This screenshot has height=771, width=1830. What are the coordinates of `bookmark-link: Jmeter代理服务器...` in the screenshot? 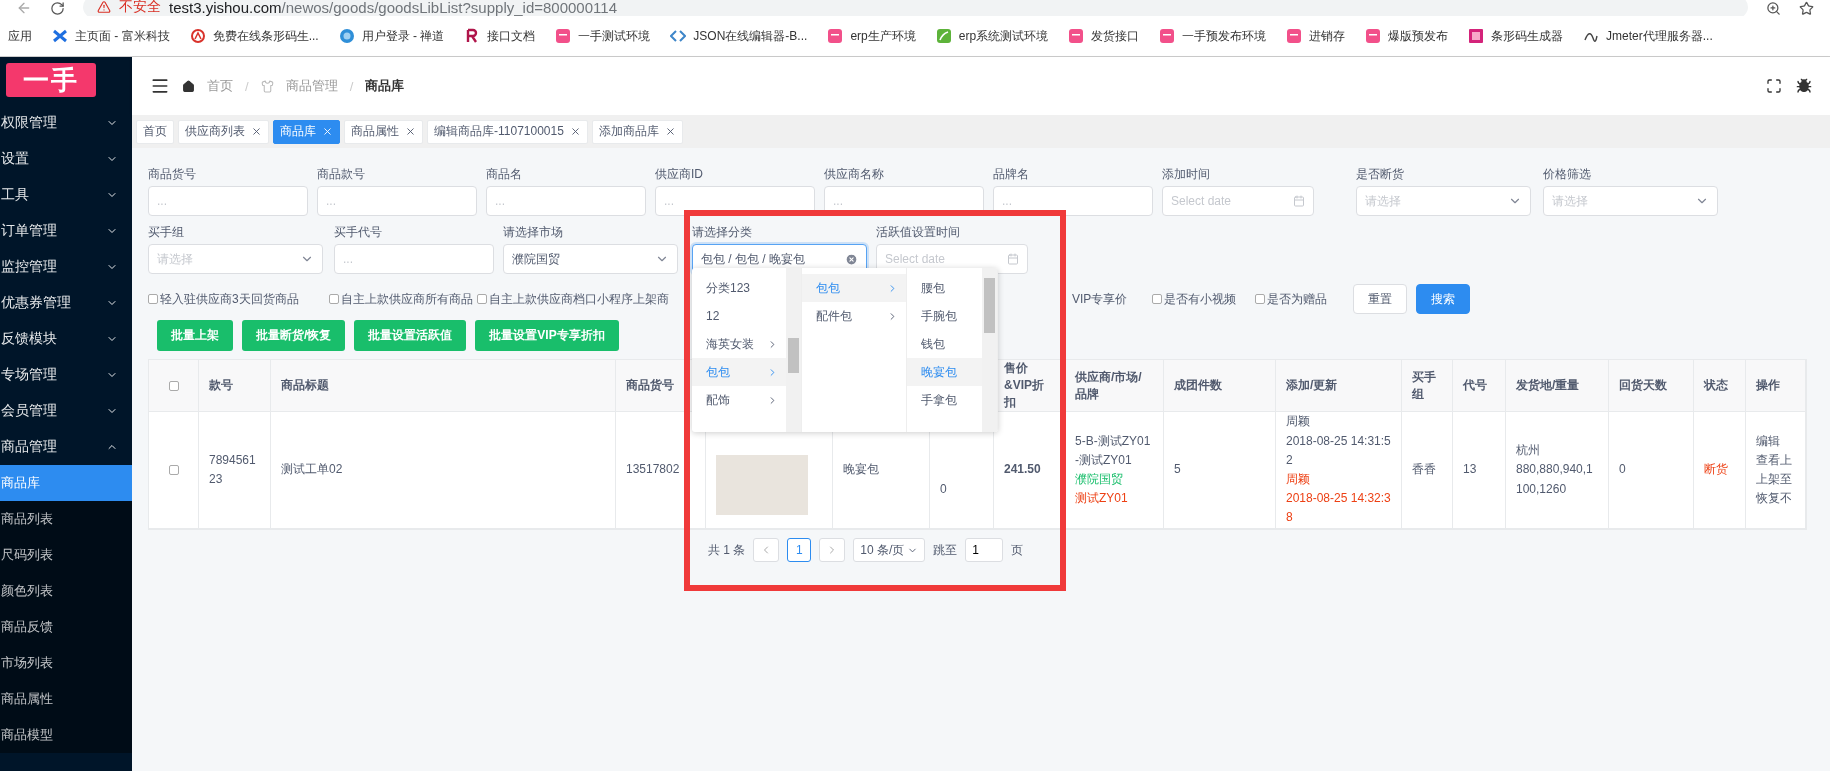 It's located at (1659, 36).